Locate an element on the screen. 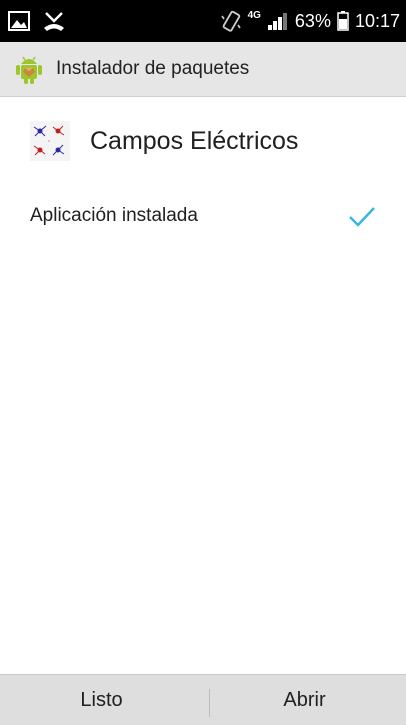  clock: 10:17 is located at coordinates (377, 20).